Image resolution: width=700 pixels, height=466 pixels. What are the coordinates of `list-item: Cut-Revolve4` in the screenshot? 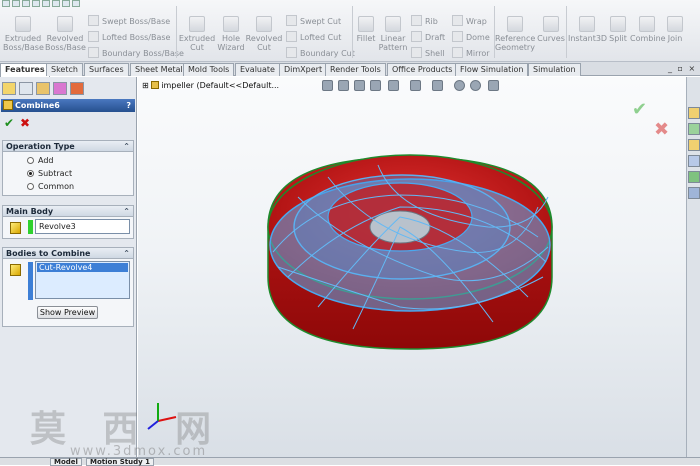 It's located at (82, 267).